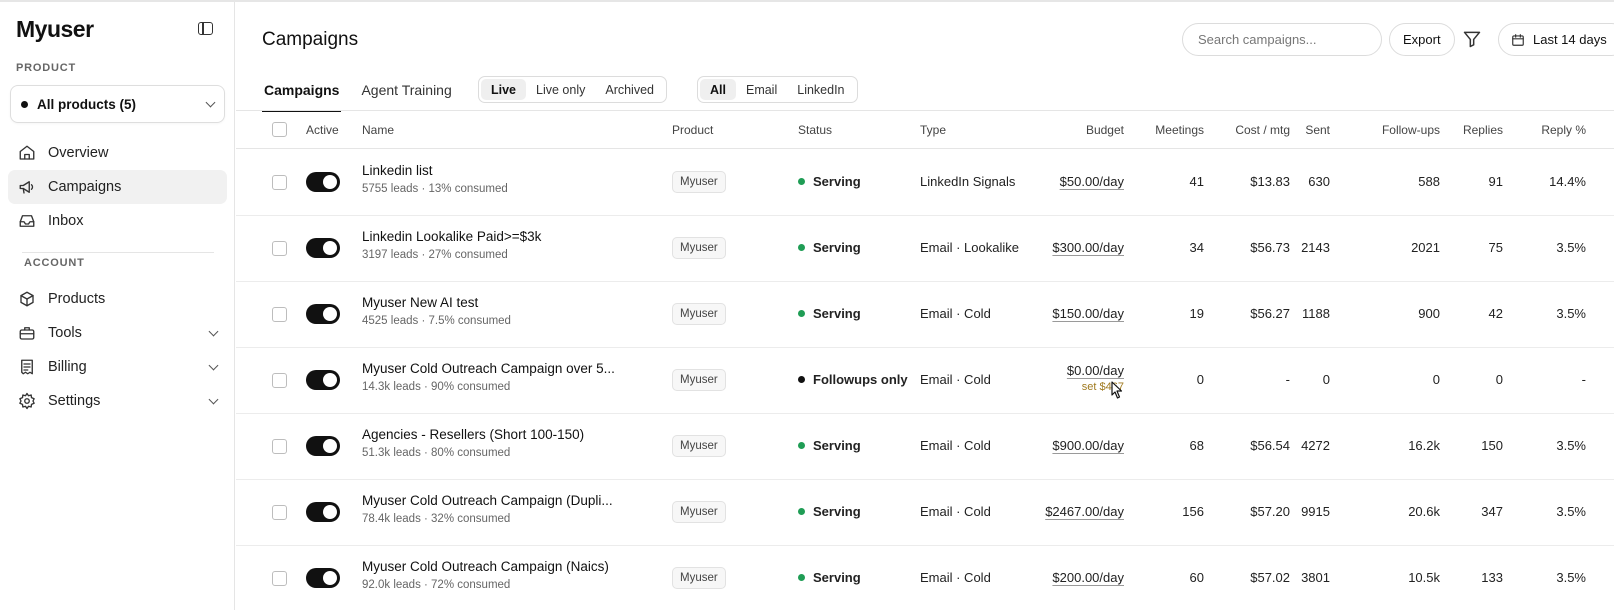 The image size is (1614, 610). I want to click on sidebar-item-overview: Overview, so click(117, 153).